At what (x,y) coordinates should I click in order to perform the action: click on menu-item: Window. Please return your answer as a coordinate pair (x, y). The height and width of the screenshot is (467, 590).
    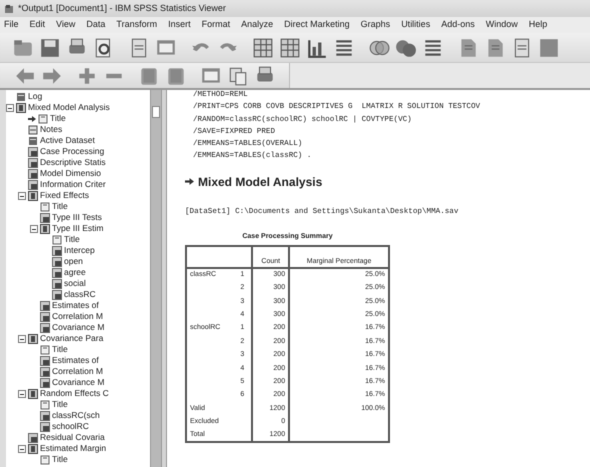
    Looking at the image, I should click on (502, 25).